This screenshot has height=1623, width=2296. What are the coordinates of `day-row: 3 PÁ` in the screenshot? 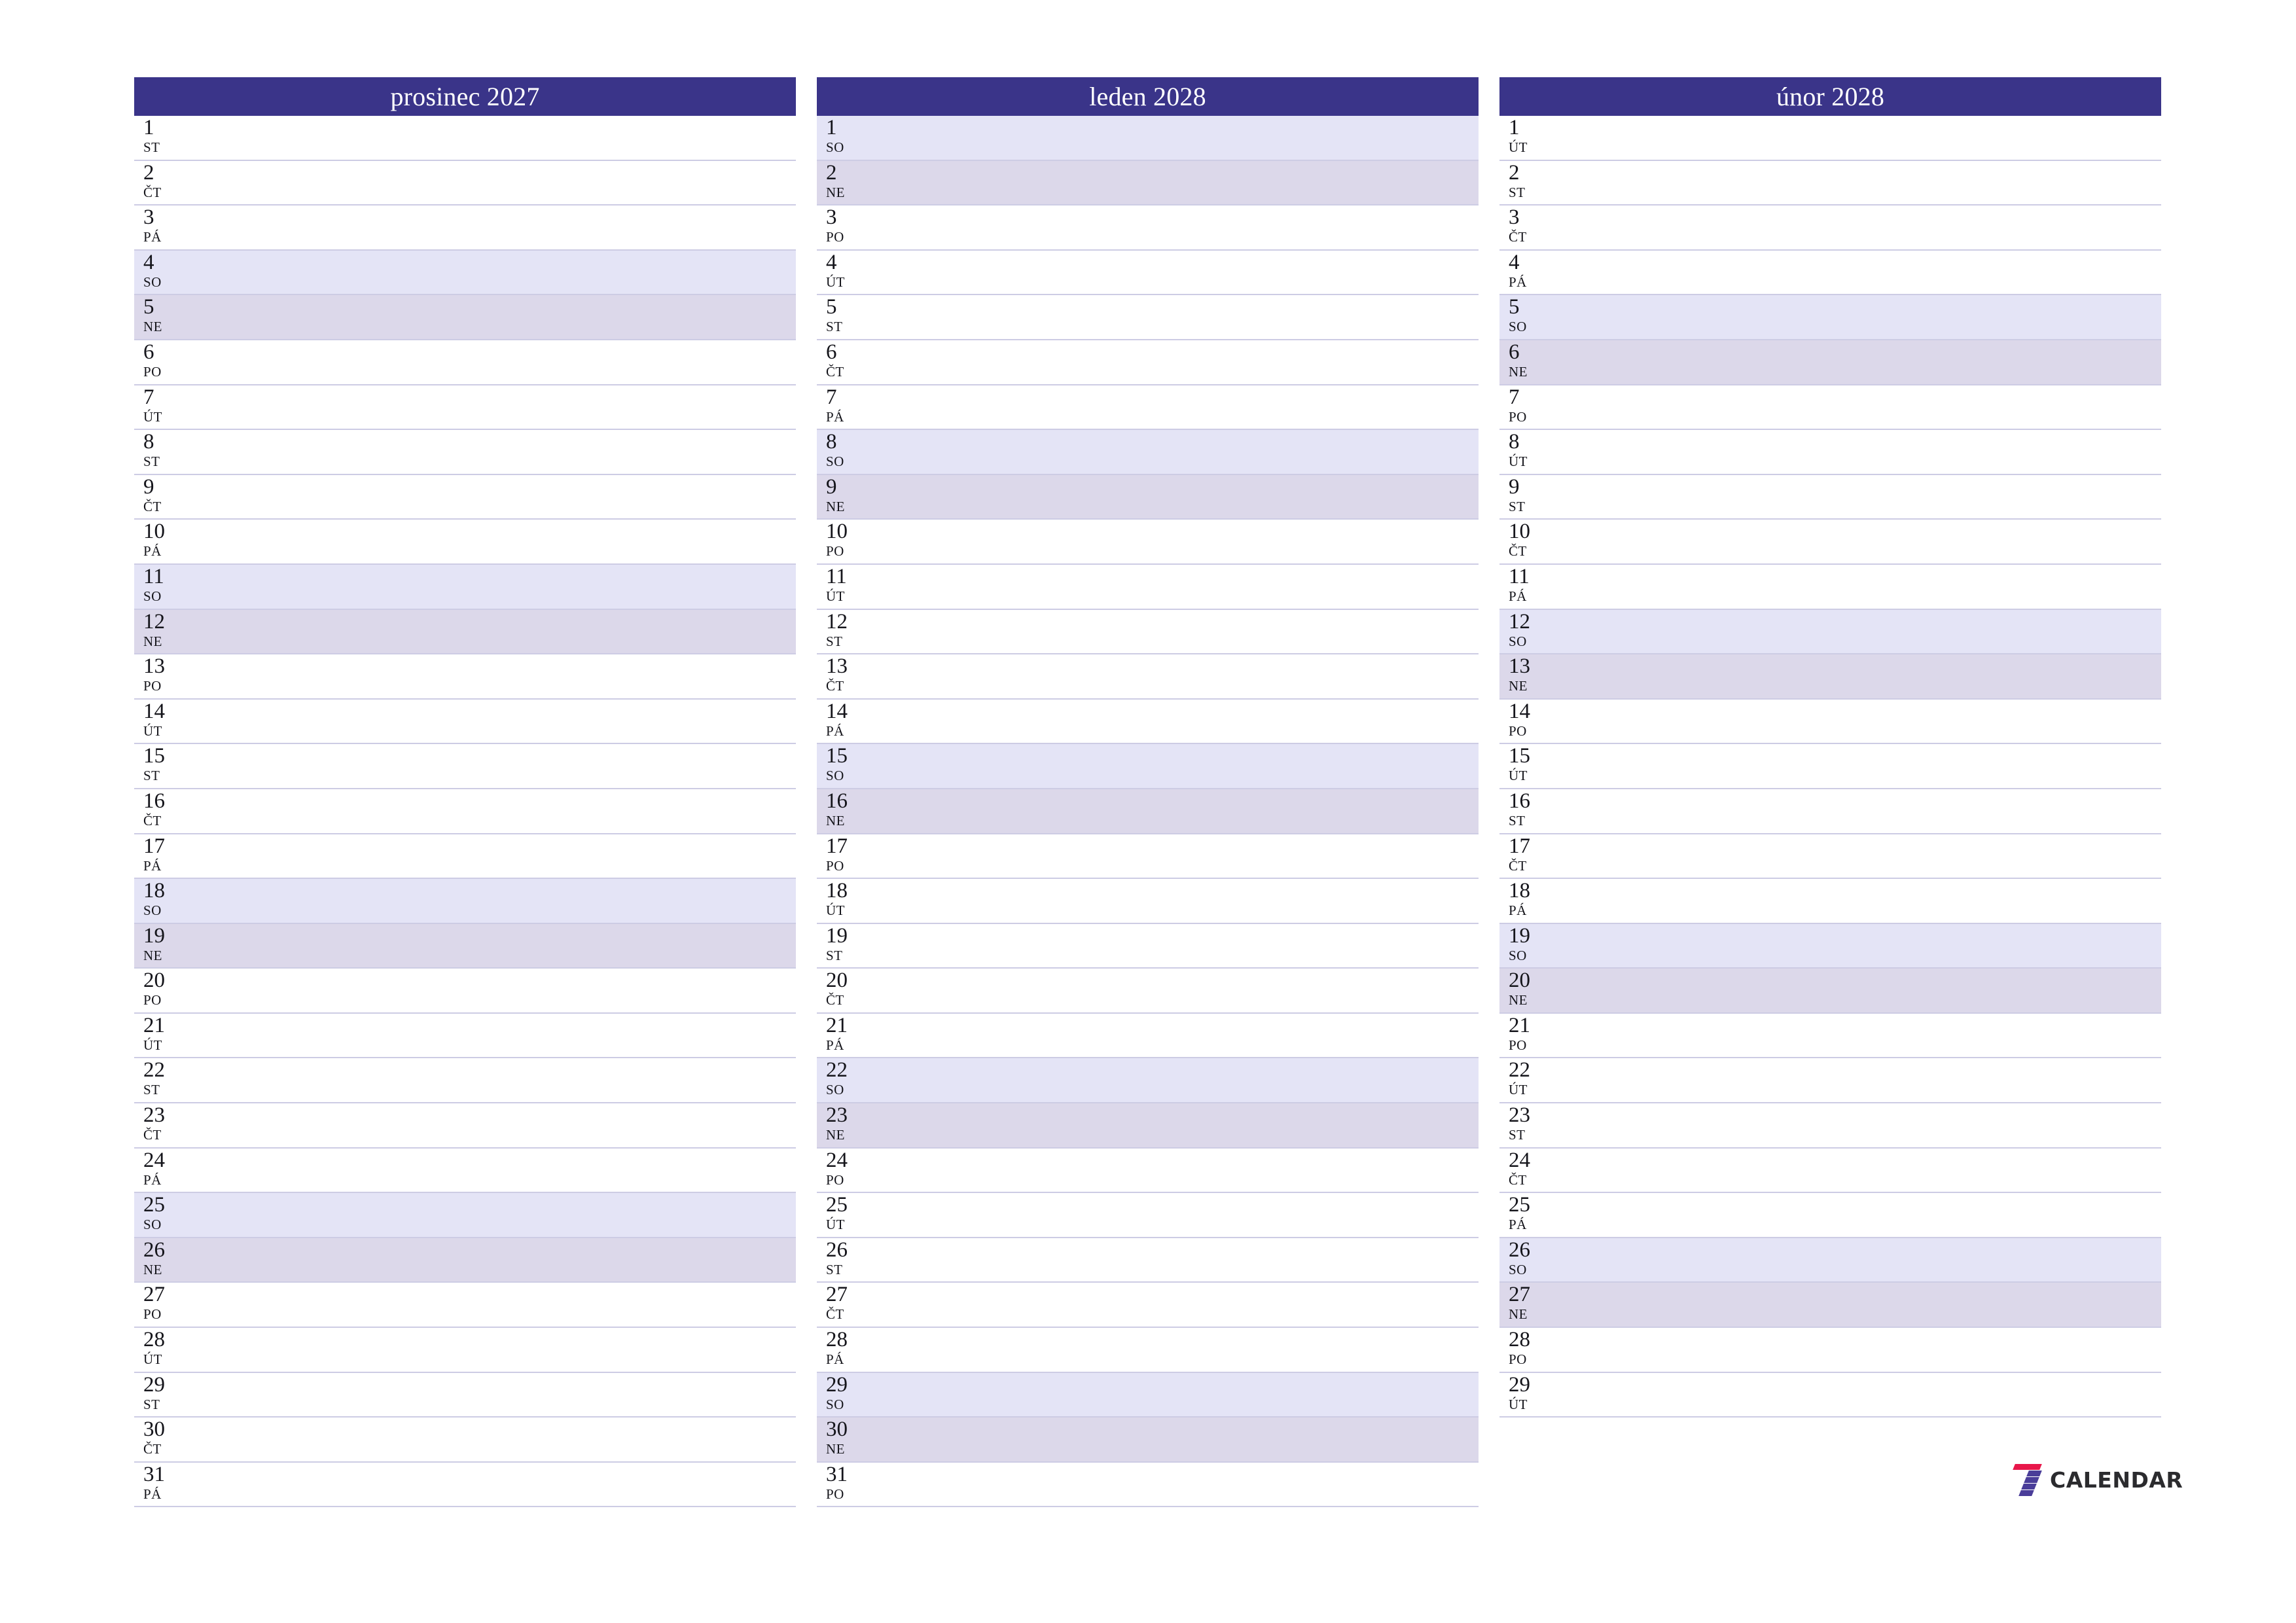 It's located at (465, 228).